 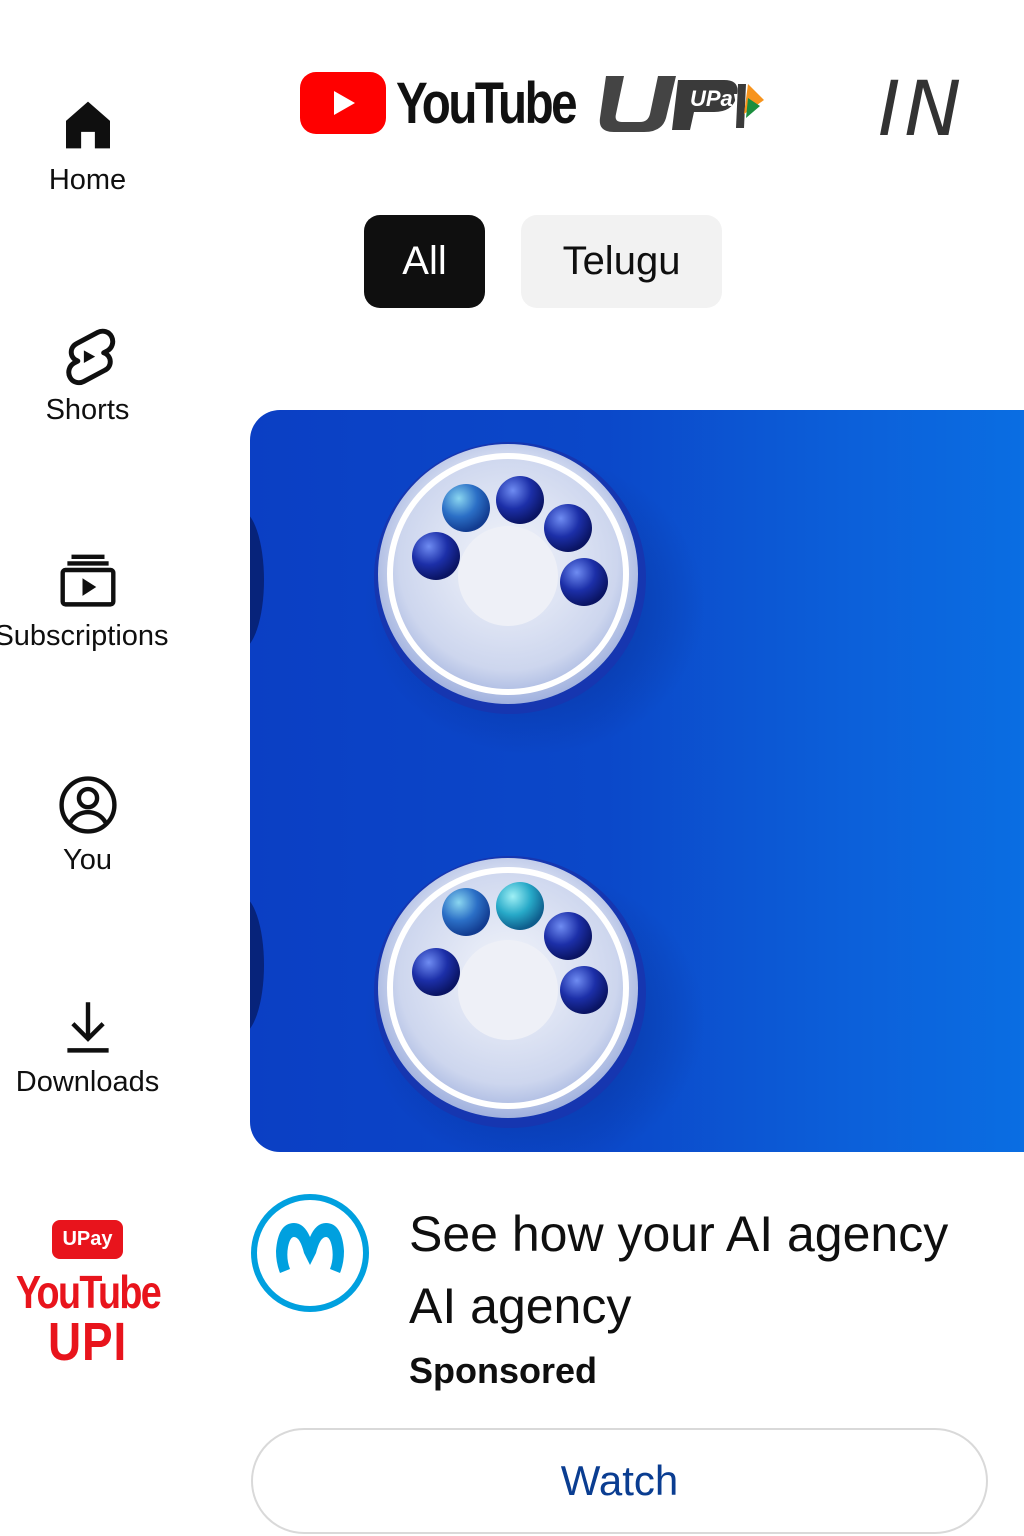 I want to click on top-bar-logo: YouTube UPay, so click(x=538, y=103).